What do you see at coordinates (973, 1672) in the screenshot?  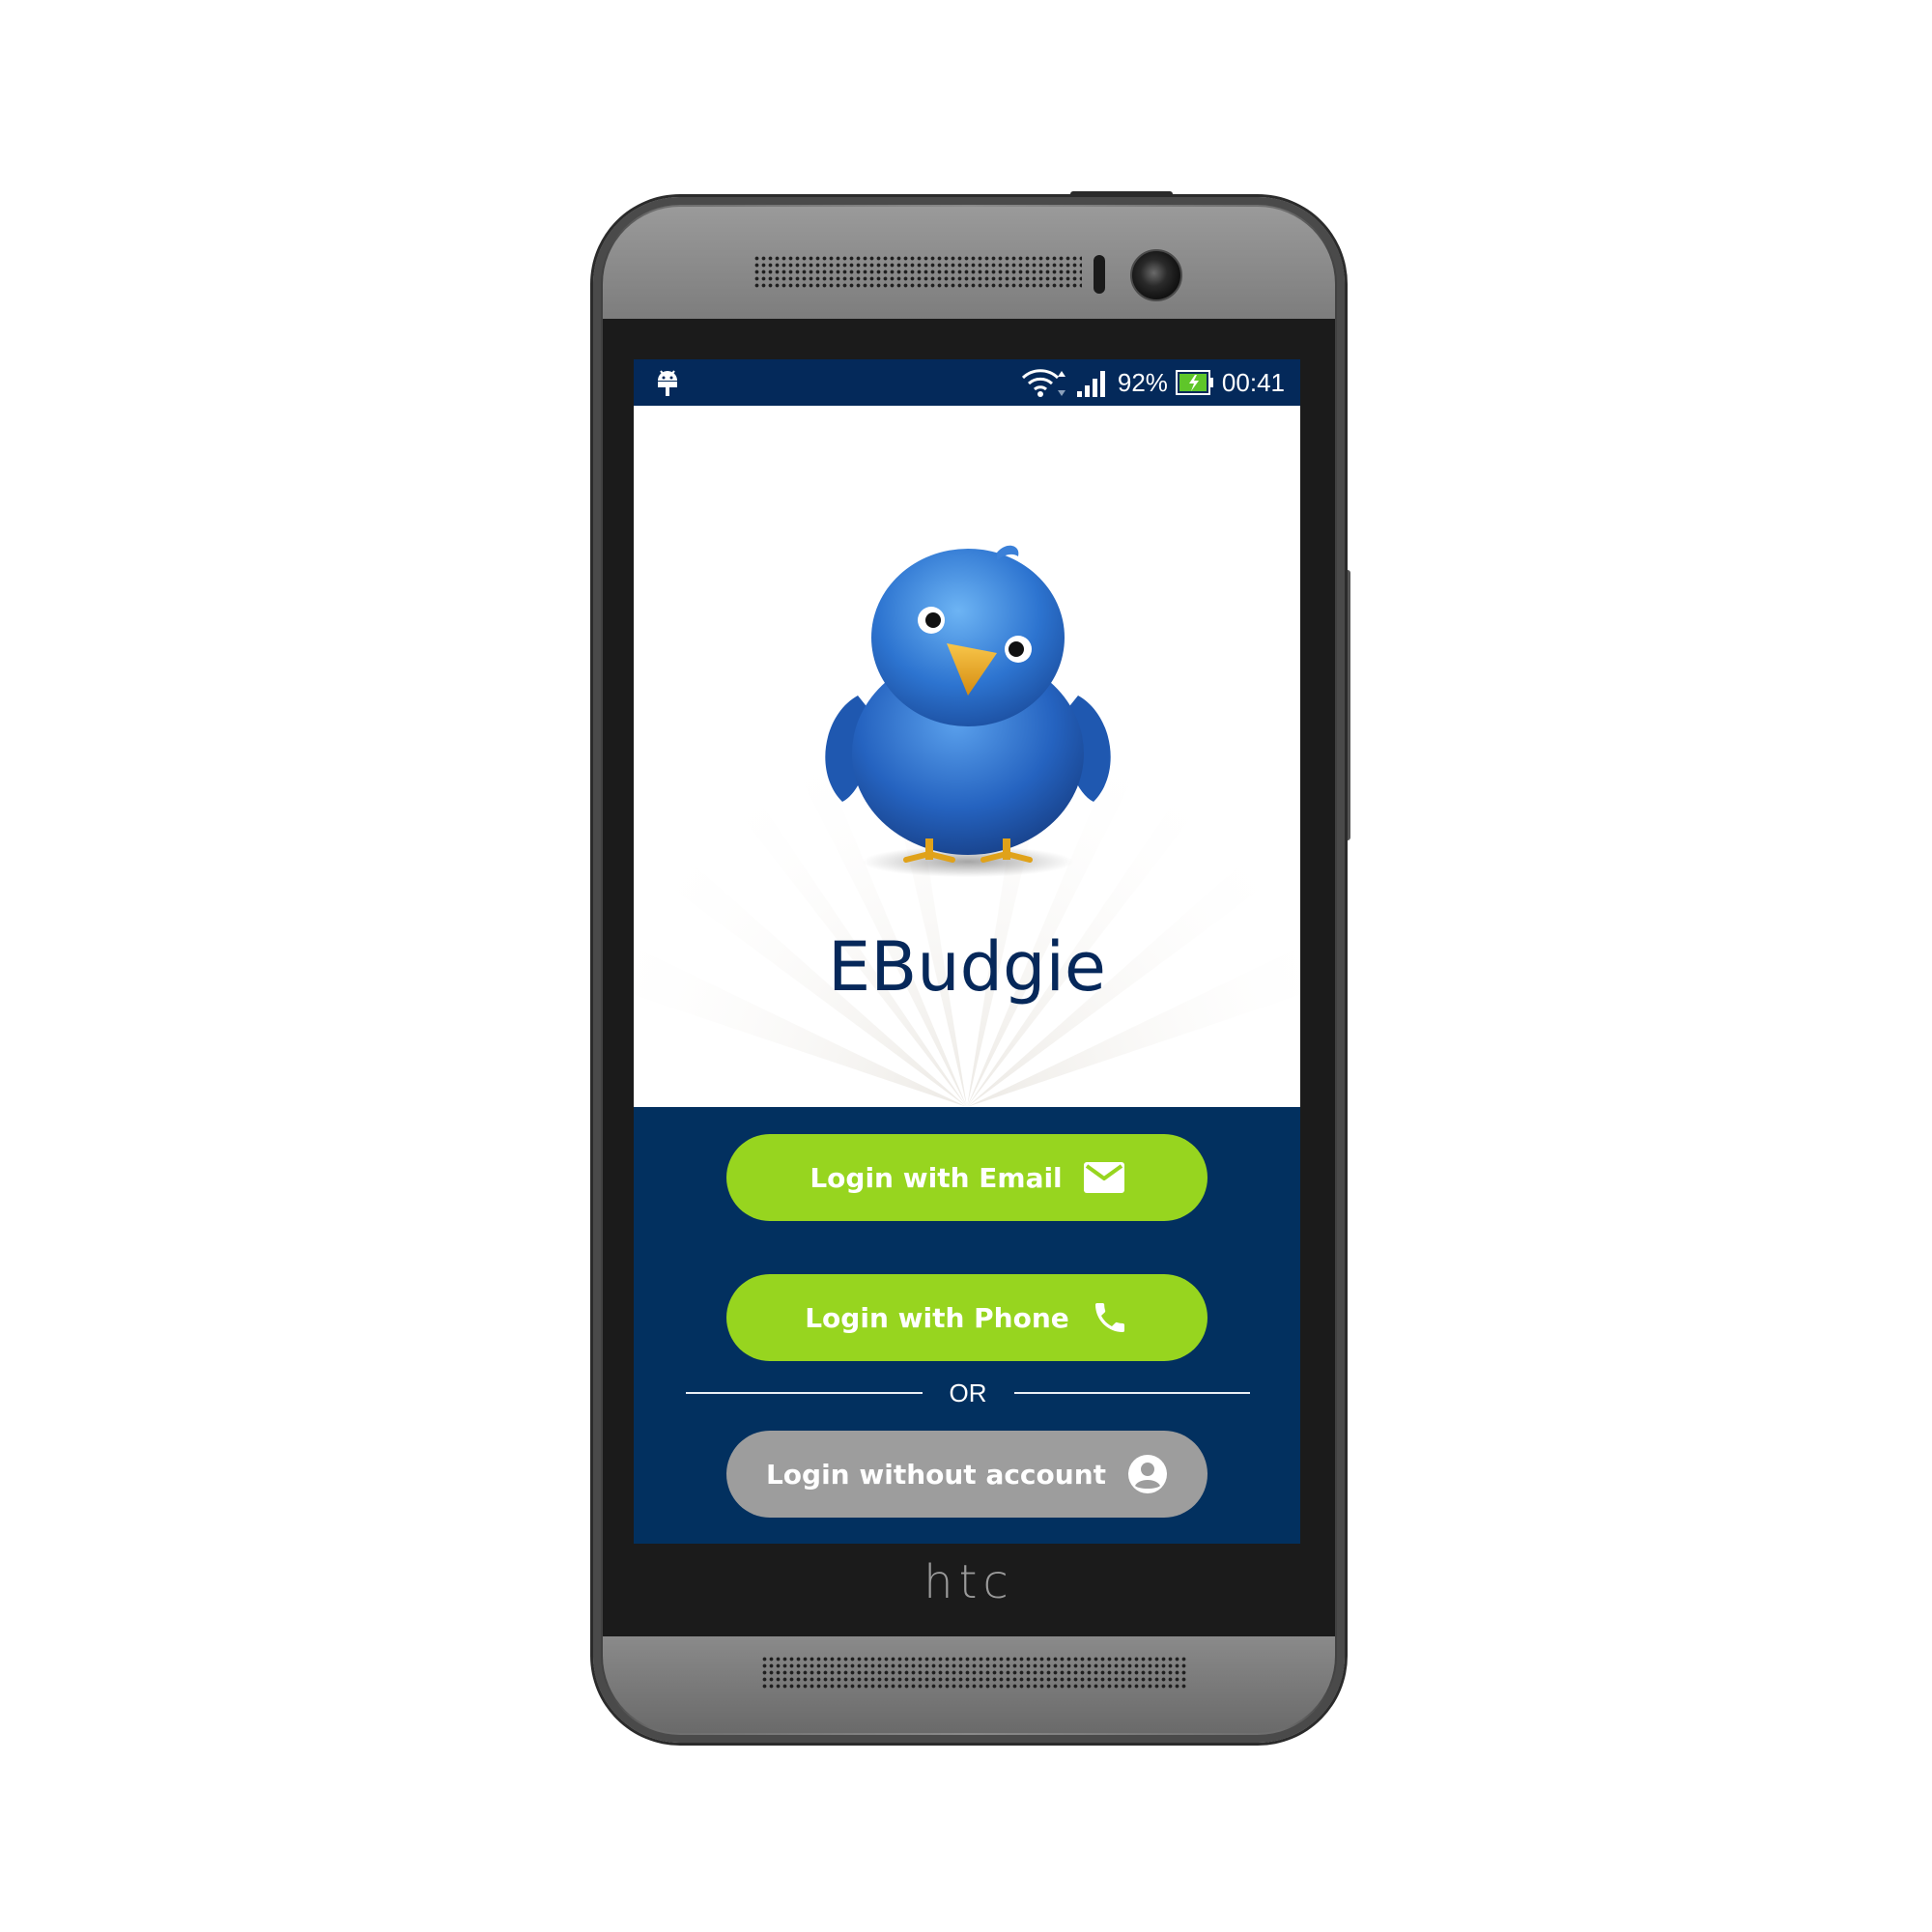 I see `bottom-speaker-grille` at bounding box center [973, 1672].